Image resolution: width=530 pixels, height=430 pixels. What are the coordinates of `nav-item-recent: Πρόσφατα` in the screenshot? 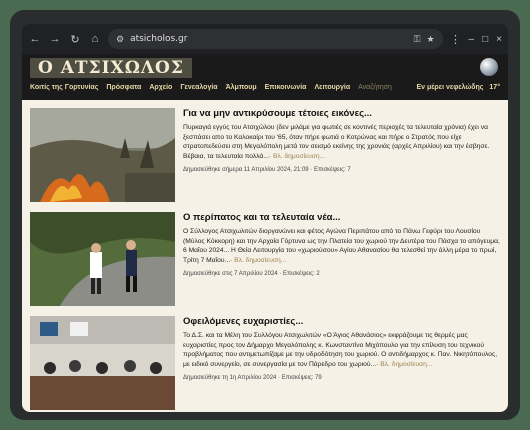 It's located at (123, 87).